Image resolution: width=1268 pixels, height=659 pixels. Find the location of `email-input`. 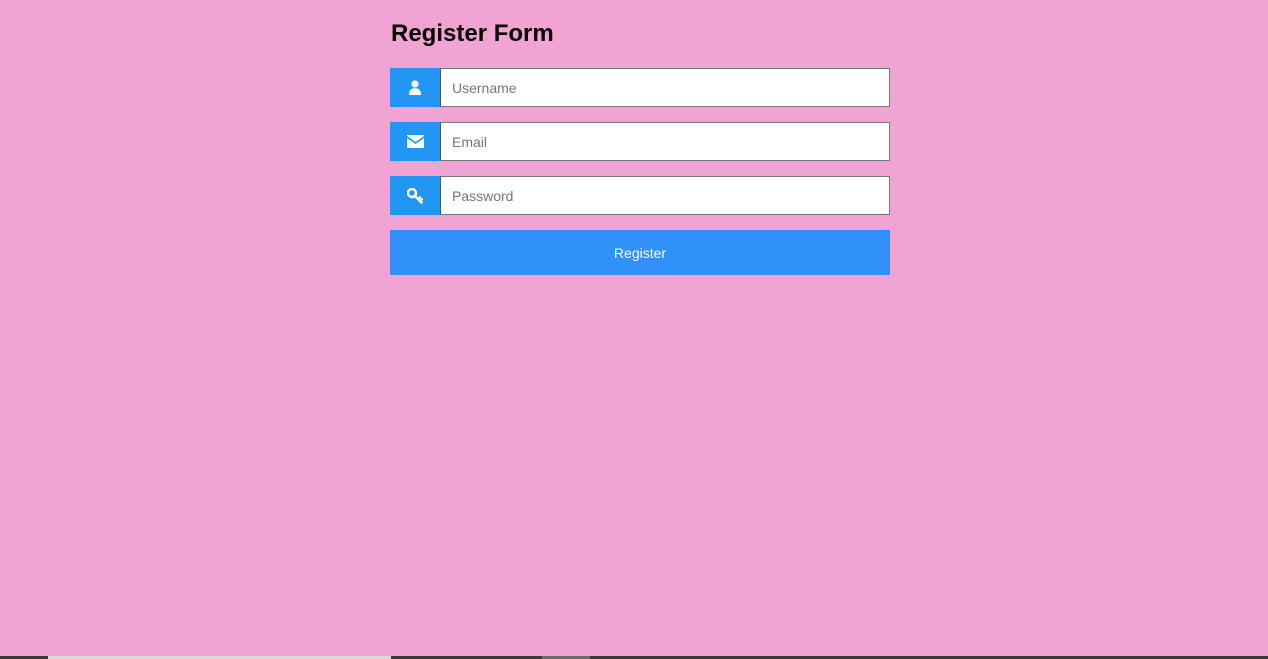

email-input is located at coordinates (665, 141).